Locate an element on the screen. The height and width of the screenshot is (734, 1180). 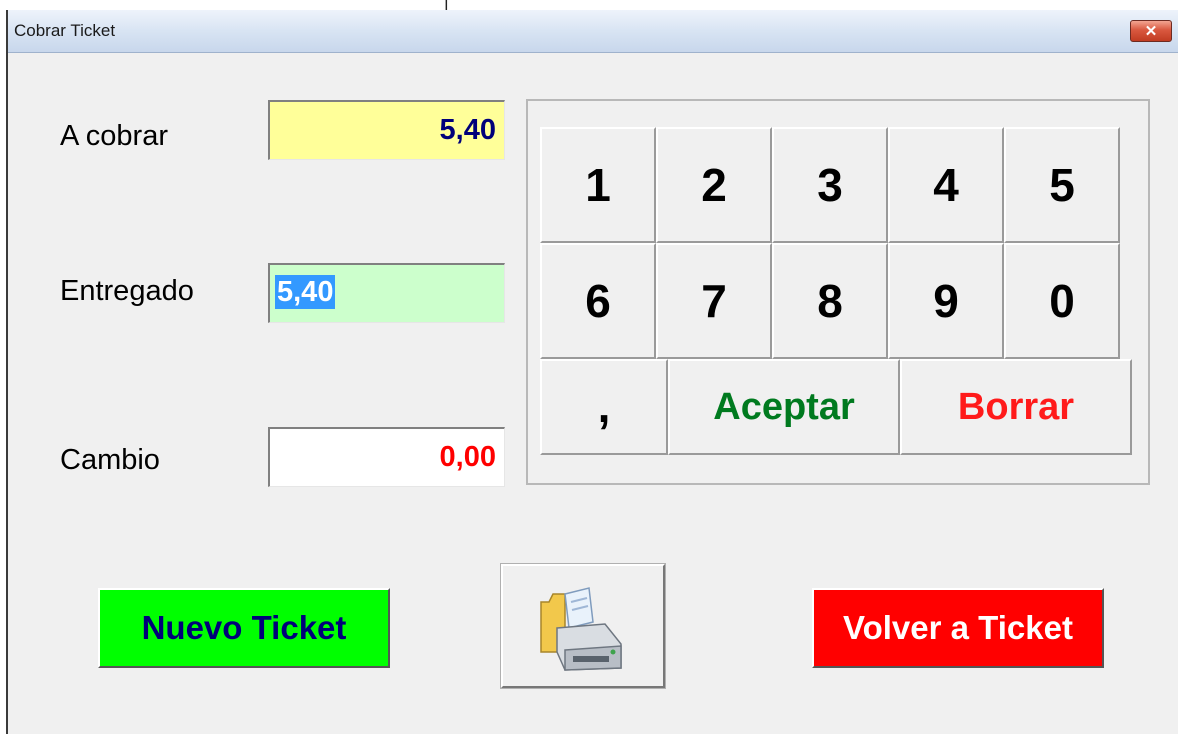
a-cobrar-label: A cobrar is located at coordinates (114, 136).